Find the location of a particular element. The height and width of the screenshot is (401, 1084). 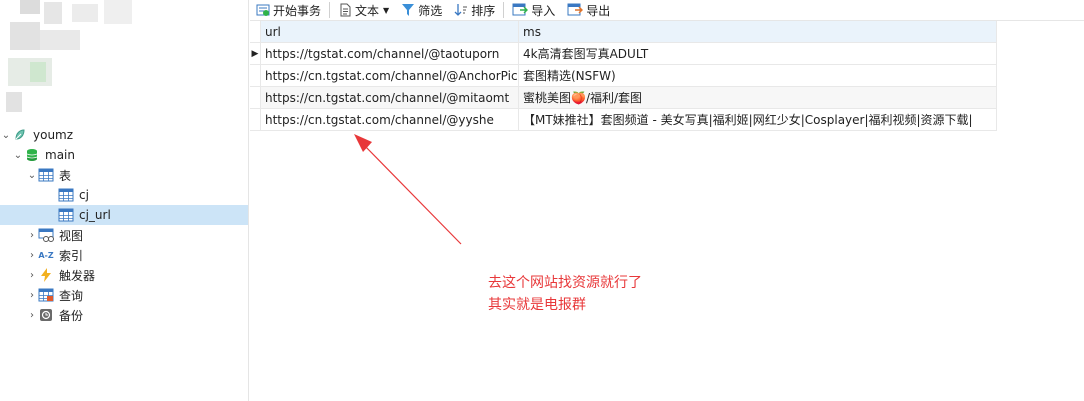

annotation-note: 去这个网站找资源就行了 其实就是电报群 is located at coordinates (565, 294).